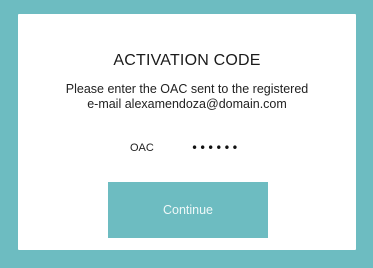  What do you see at coordinates (142, 148) in the screenshot?
I see `oac-label: OAC` at bounding box center [142, 148].